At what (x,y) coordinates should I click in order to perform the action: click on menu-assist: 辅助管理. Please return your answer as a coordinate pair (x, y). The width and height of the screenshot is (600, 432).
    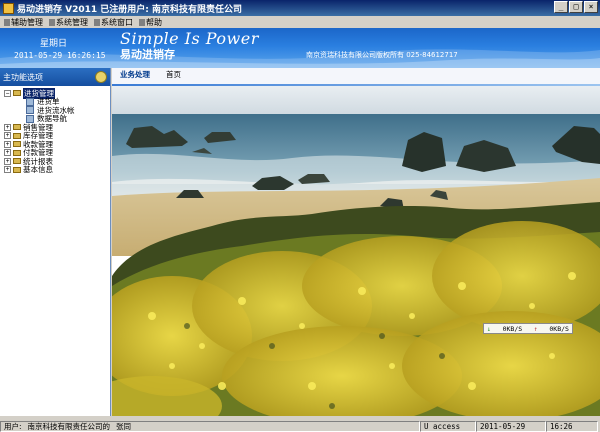
    Looking at the image, I should click on (24, 22).